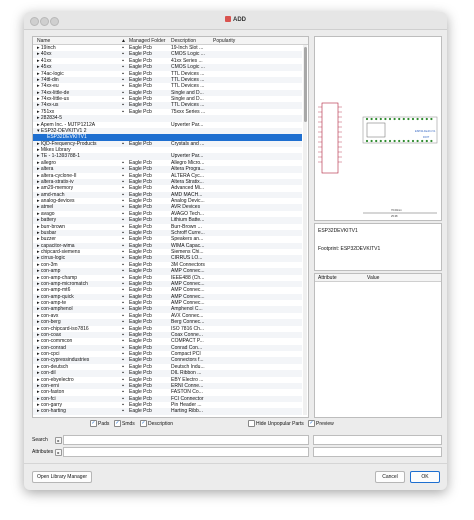 Image resolution: width=474 pixels, height=520 pixels. What do you see at coordinates (43, 41) in the screenshot?
I see `column-name: Name` at bounding box center [43, 41].